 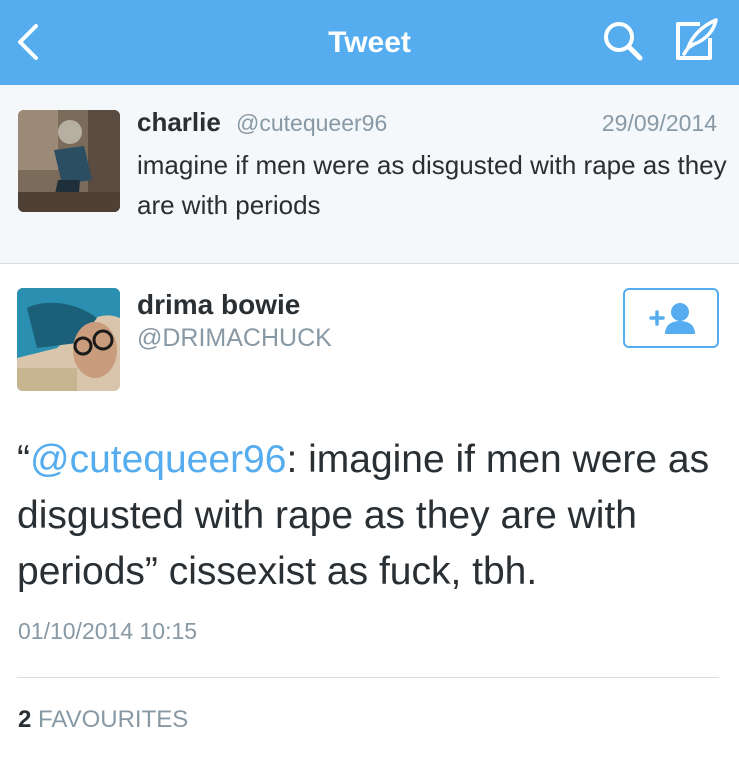 I want to click on favourites-count: 2, so click(x=25, y=719).